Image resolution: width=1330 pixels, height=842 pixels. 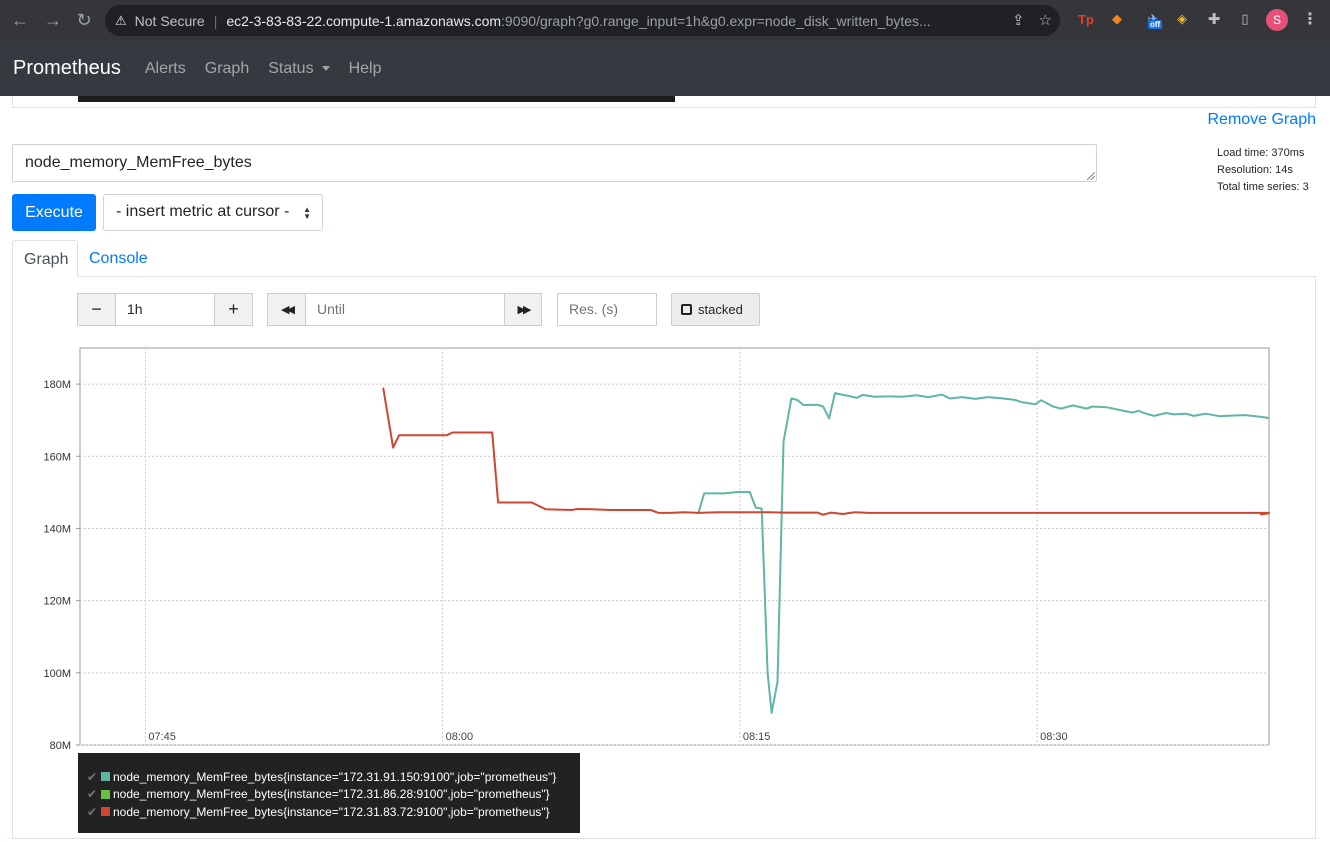 I want to click on resize-handle-icon, so click(x=1091, y=176).